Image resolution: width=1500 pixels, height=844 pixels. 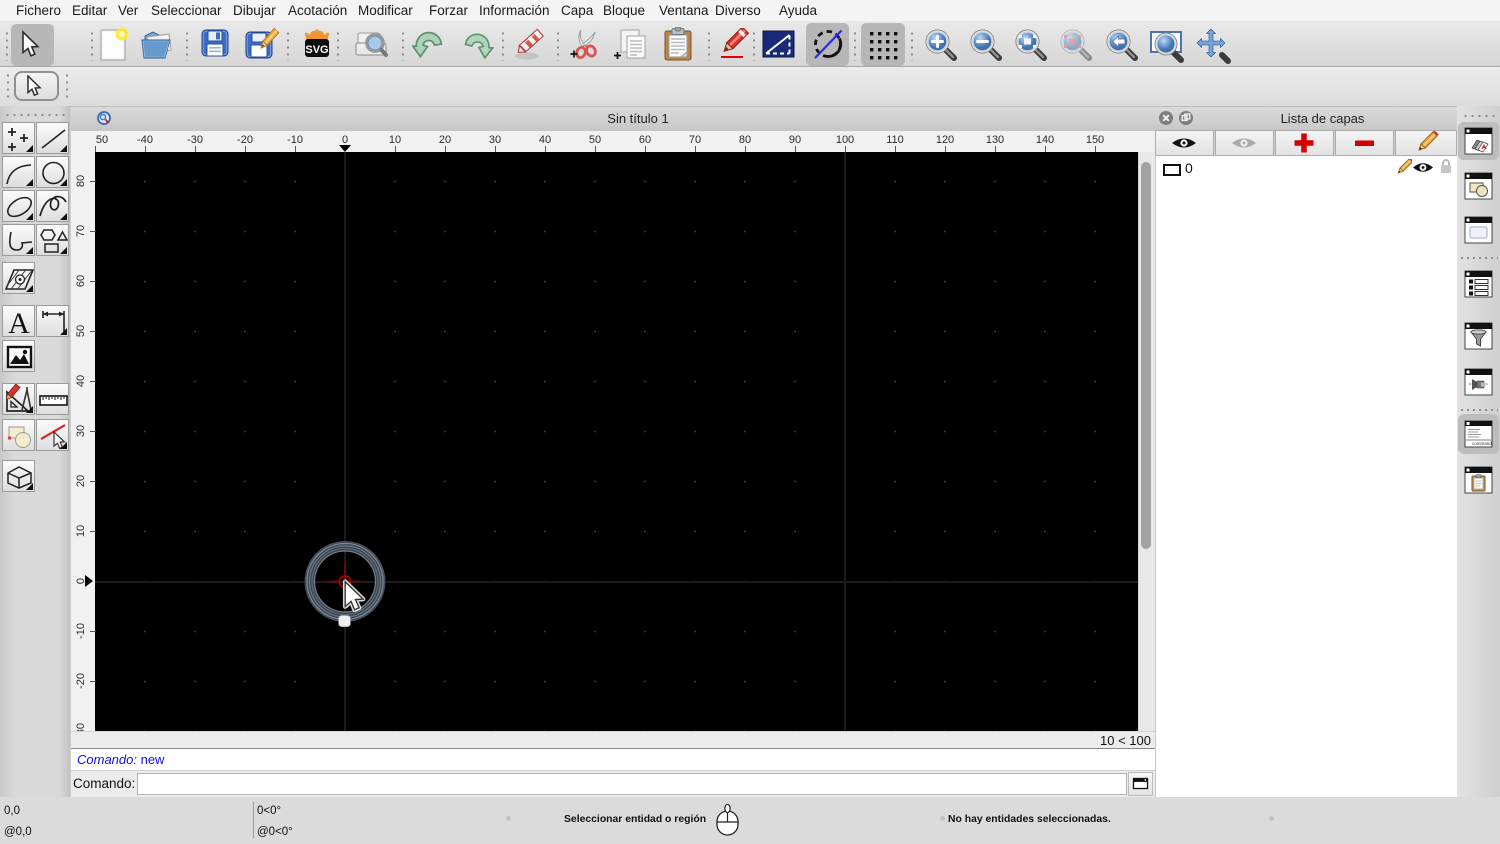 What do you see at coordinates (1482, 443) in the screenshot?
I see `svg-text: command` at bounding box center [1482, 443].